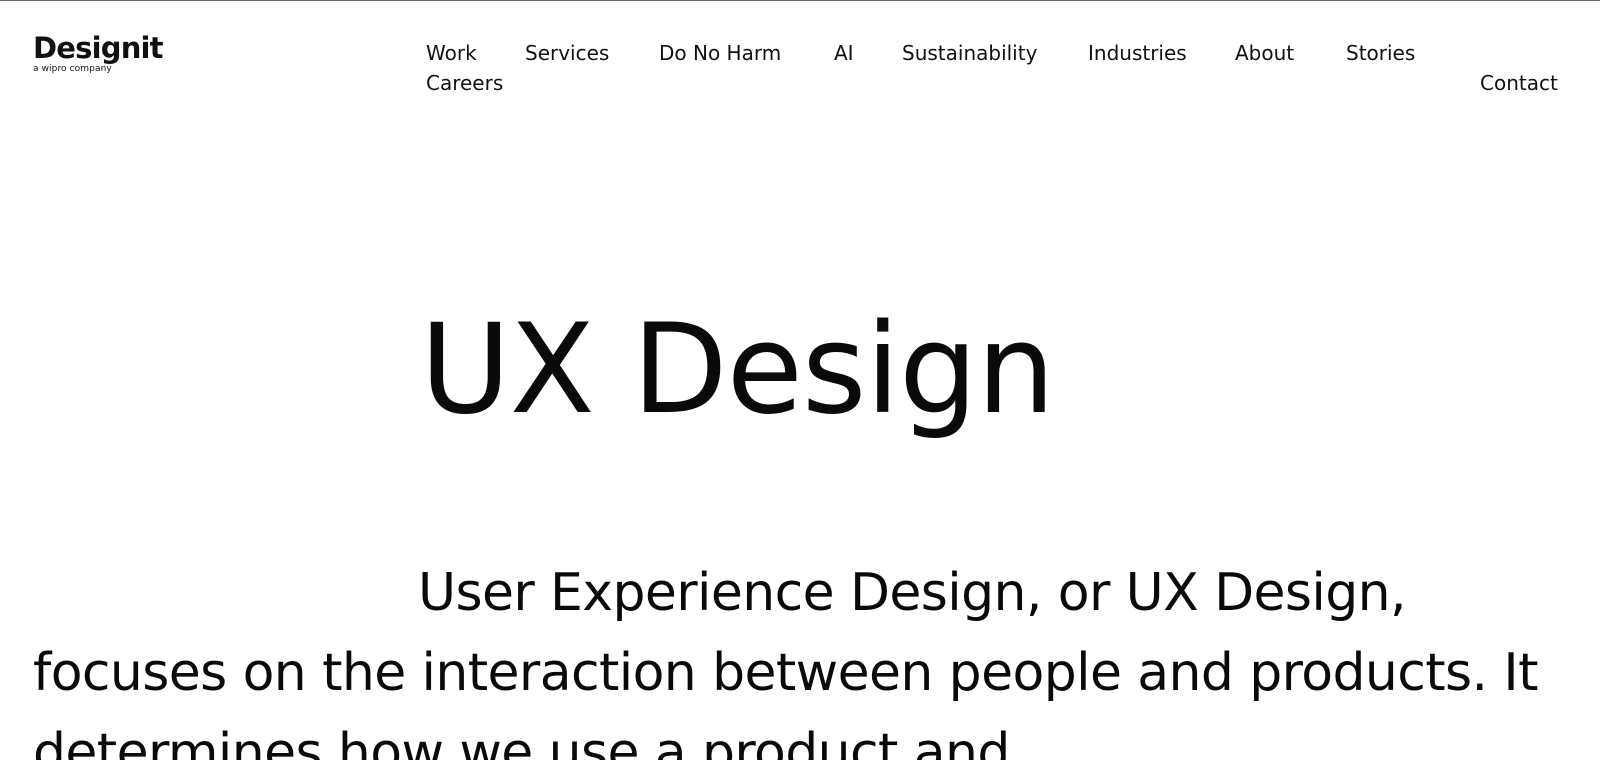 This screenshot has width=1600, height=760. I want to click on nav-ai: AI, so click(844, 53).